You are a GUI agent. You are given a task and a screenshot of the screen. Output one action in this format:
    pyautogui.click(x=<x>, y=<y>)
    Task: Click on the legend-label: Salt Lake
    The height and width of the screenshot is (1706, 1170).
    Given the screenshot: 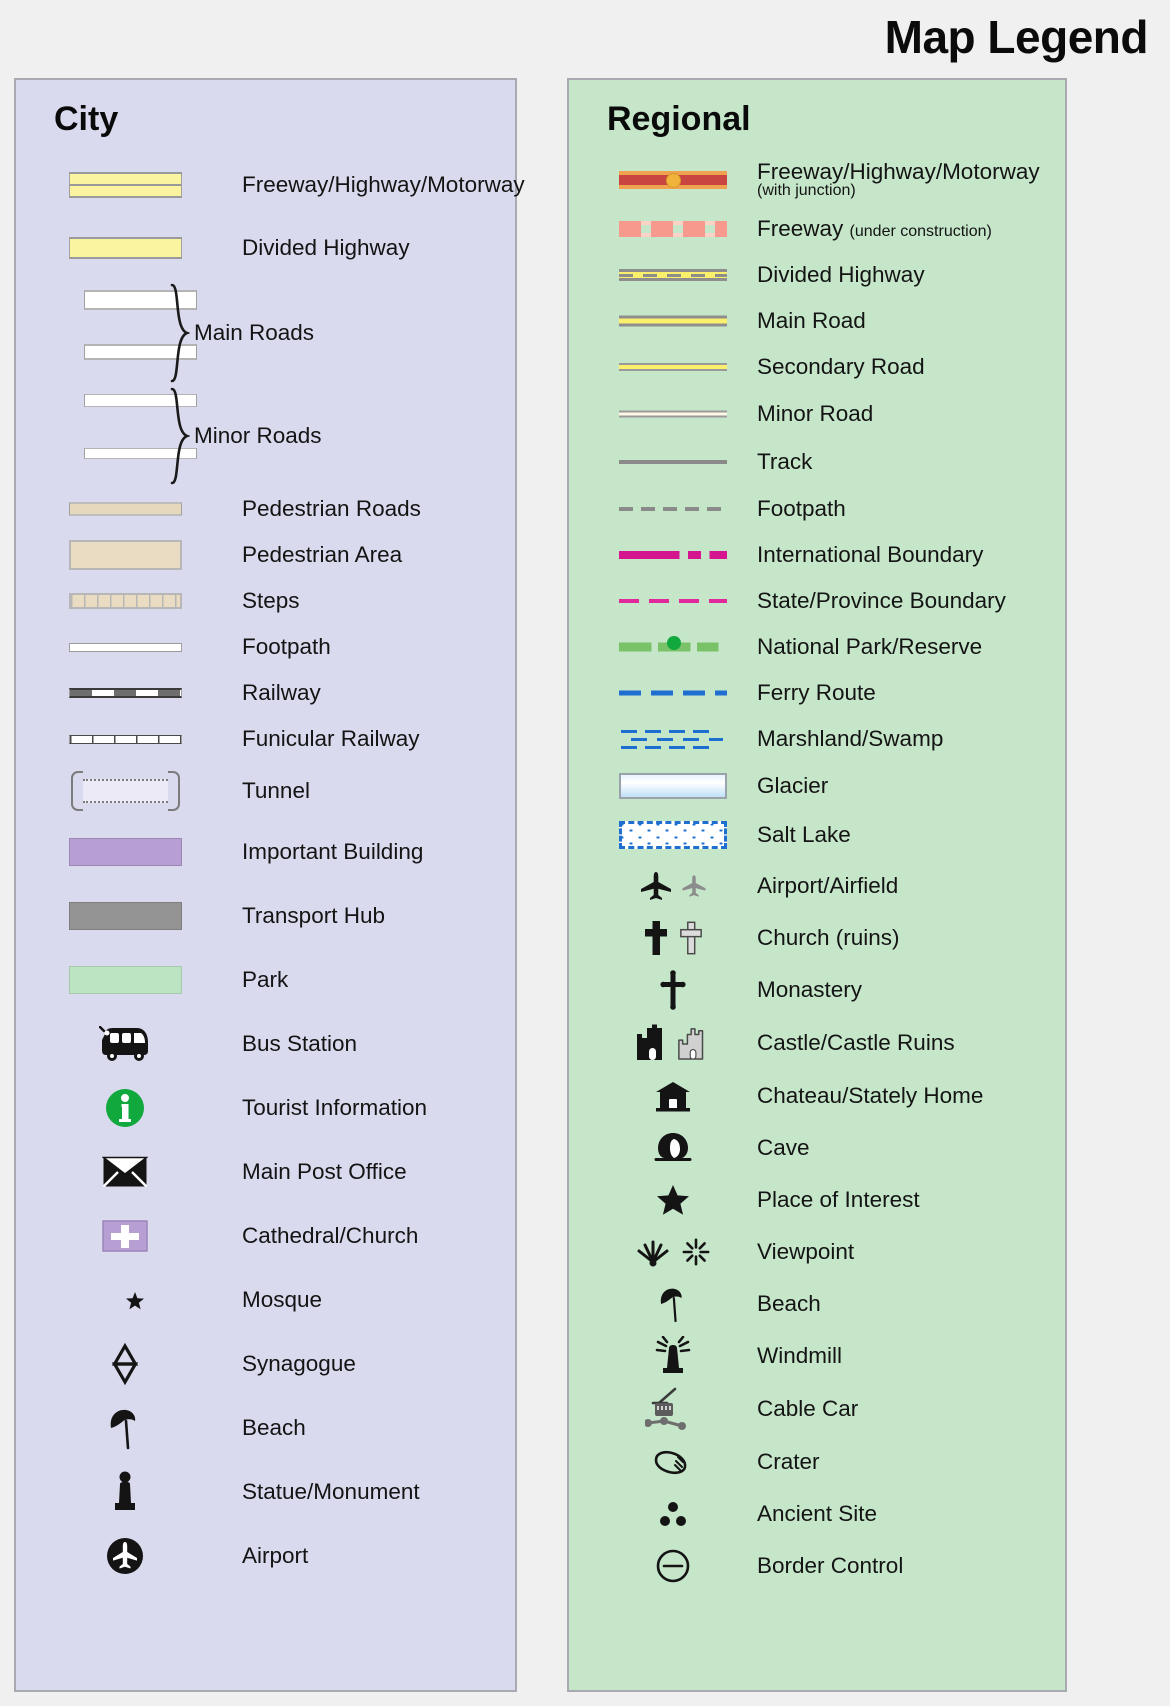 What is the action you would take?
    pyautogui.click(x=804, y=835)
    